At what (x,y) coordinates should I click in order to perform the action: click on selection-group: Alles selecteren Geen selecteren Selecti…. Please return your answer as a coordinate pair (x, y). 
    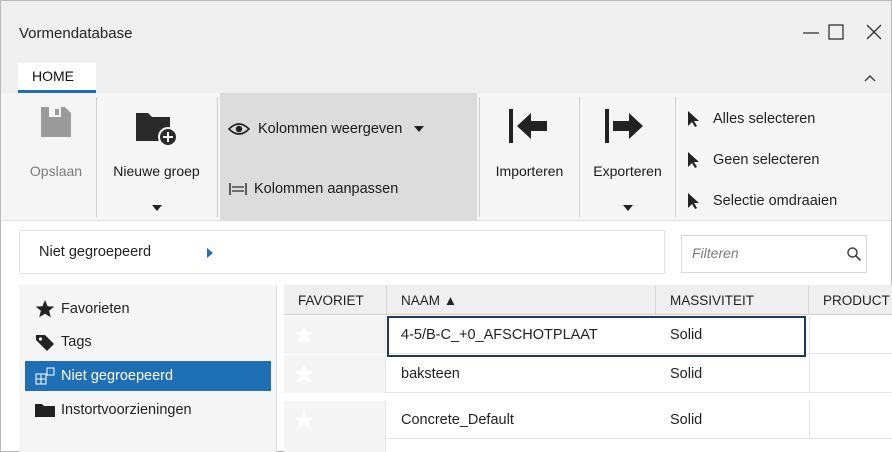
    Looking at the image, I should click on (775, 157).